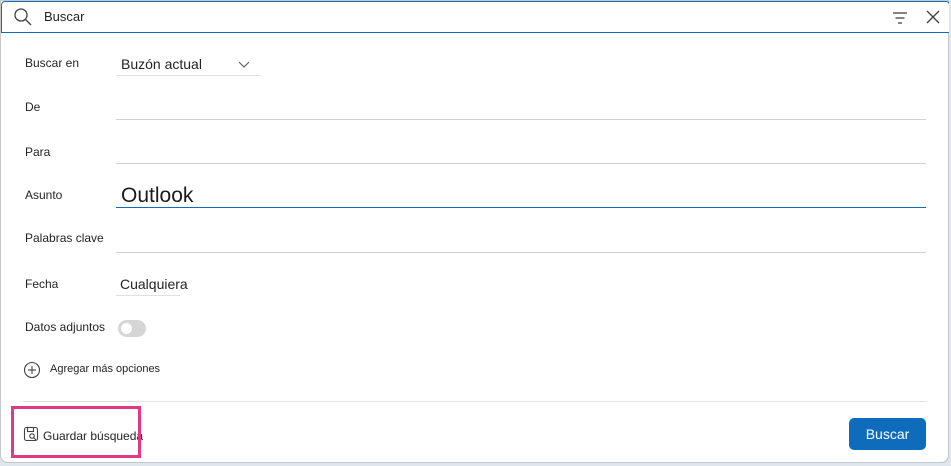 The image size is (951, 466). I want to click on fecha-dropdown: Cualquiera, so click(152, 284).